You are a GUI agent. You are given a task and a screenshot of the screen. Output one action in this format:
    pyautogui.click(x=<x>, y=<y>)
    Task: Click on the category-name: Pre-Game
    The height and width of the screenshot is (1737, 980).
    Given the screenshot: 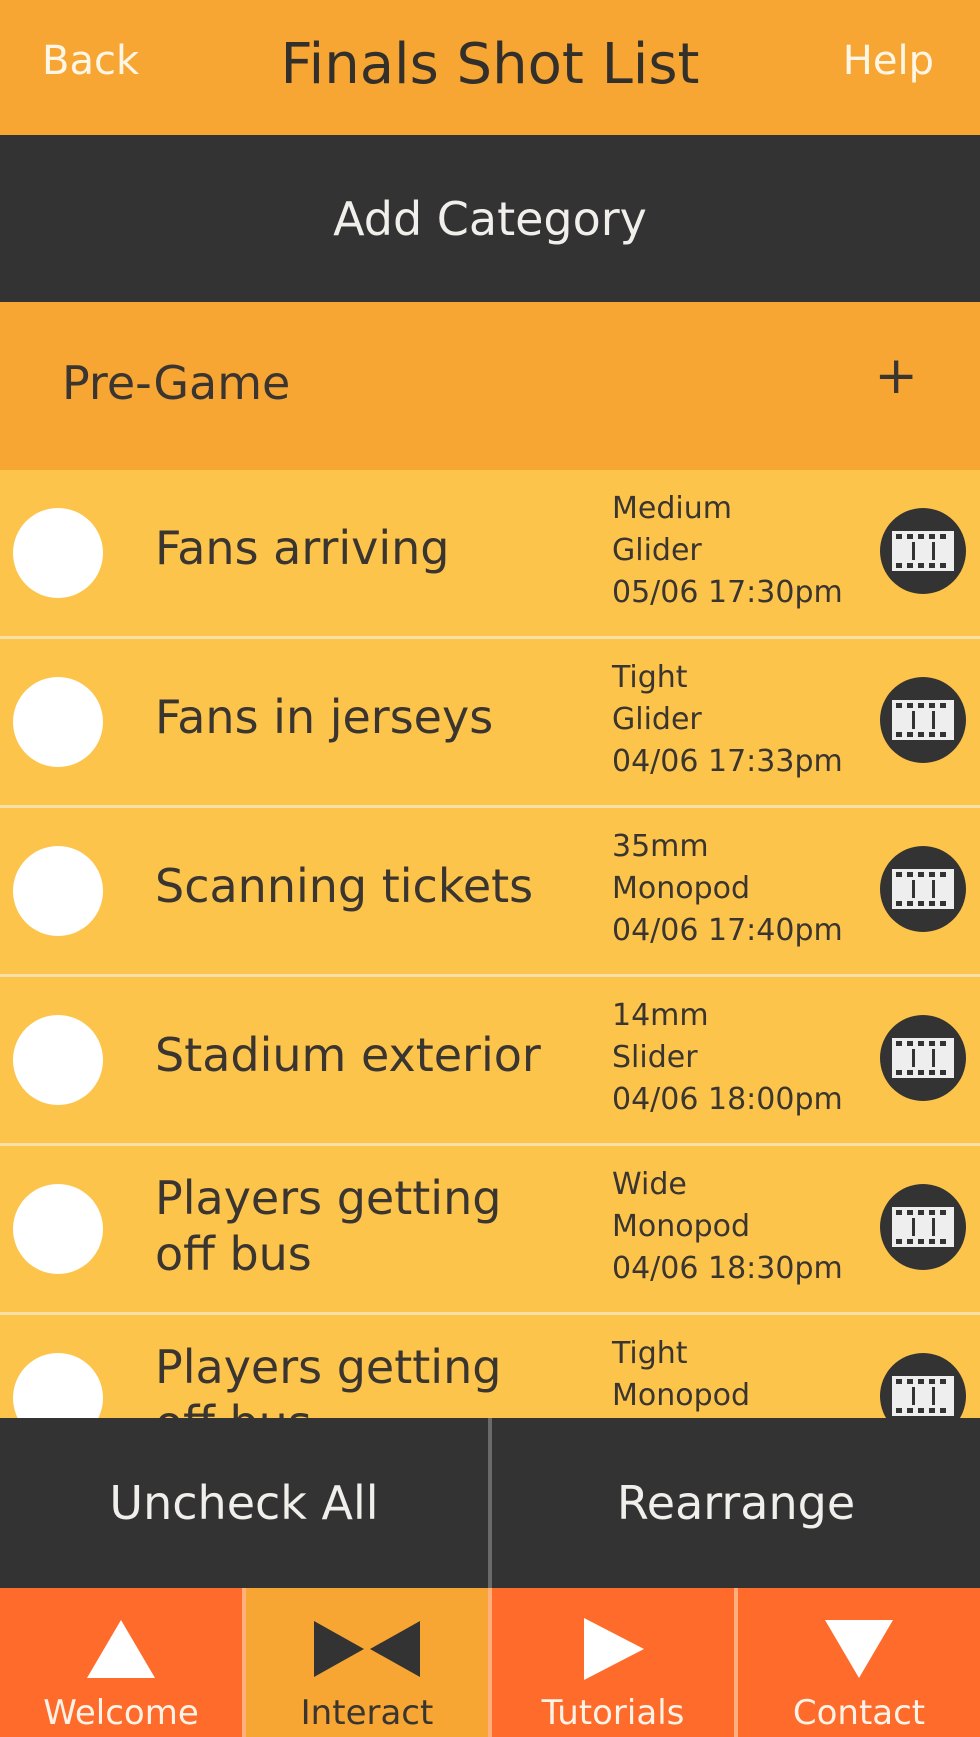 What is the action you would take?
    pyautogui.click(x=176, y=383)
    